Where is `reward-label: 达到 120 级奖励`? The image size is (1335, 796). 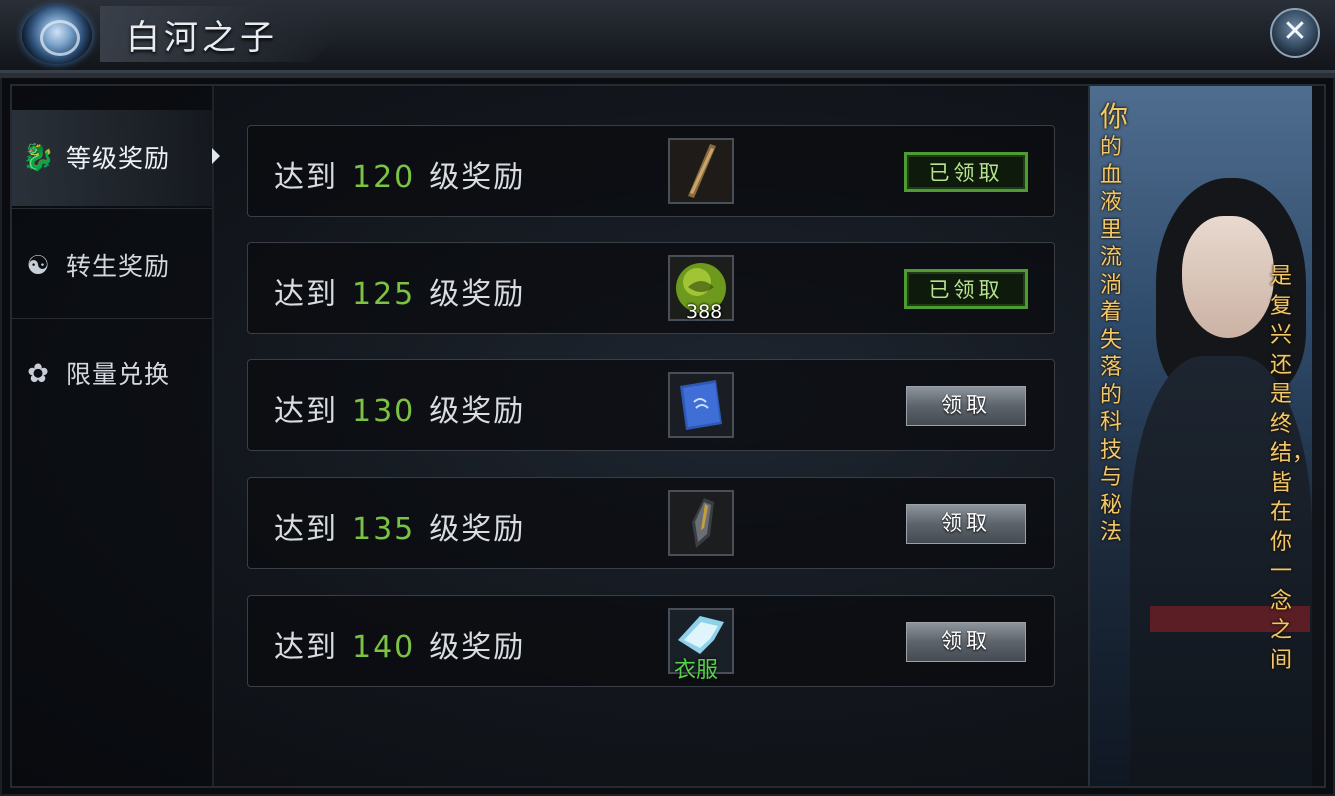 reward-label: 达到 120 级奖励 is located at coordinates (399, 174).